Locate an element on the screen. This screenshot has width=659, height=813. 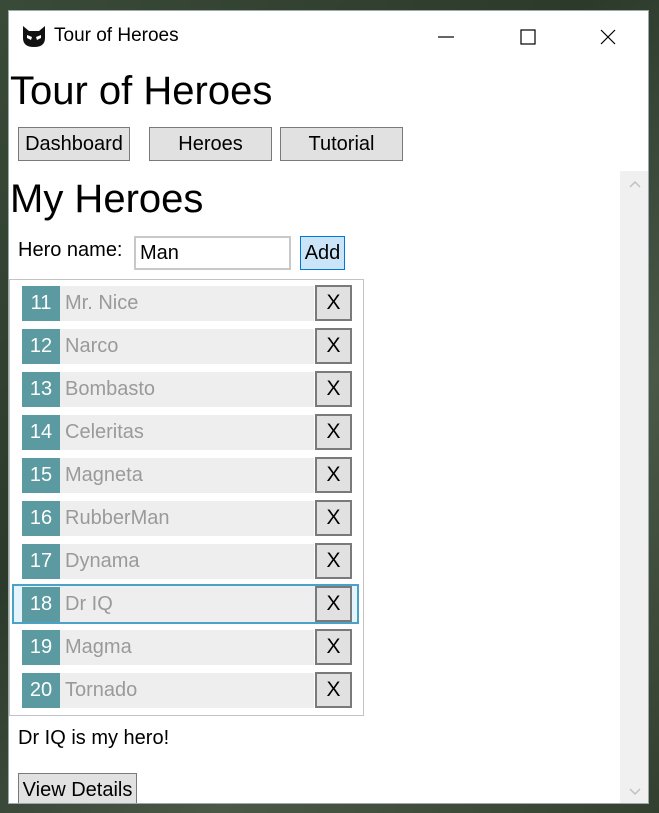
add-hero-button: Add is located at coordinates (322, 253).